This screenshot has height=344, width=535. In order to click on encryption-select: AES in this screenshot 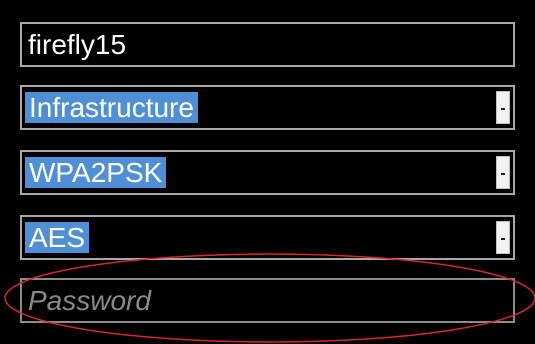, I will do `click(267, 237)`.